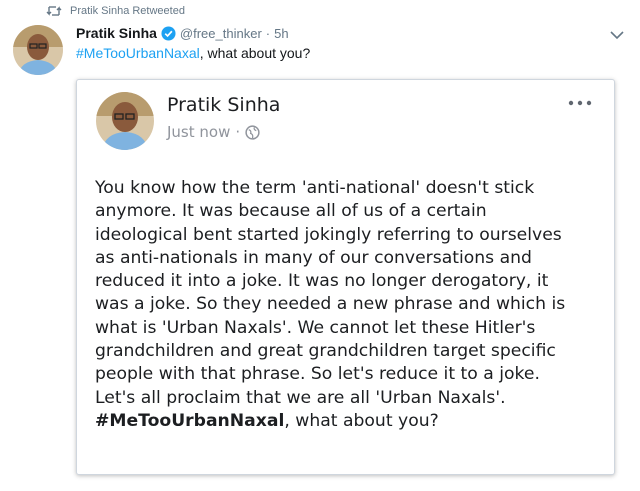 This screenshot has height=491, width=640. Describe the element at coordinates (38, 50) in the screenshot. I see `author-avatar` at that location.